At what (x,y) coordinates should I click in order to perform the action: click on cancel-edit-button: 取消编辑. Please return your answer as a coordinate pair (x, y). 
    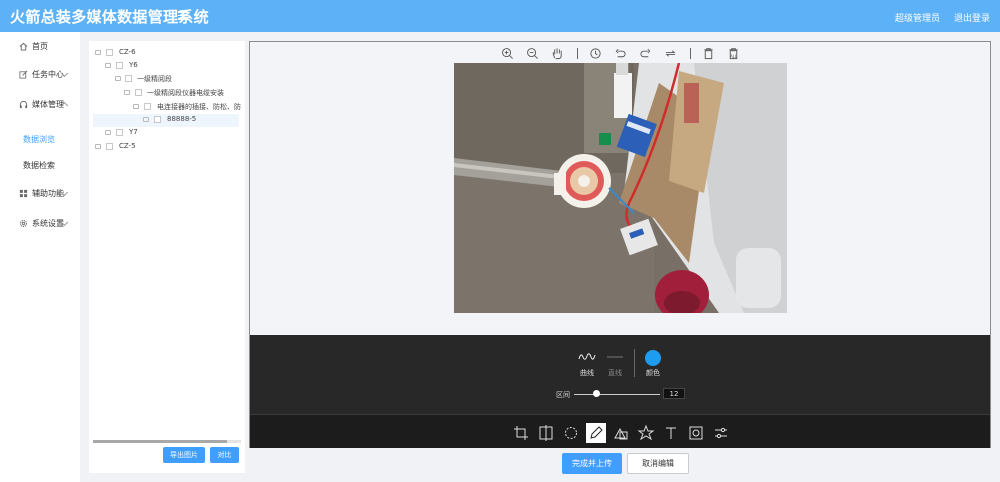
    Looking at the image, I should click on (658, 463).